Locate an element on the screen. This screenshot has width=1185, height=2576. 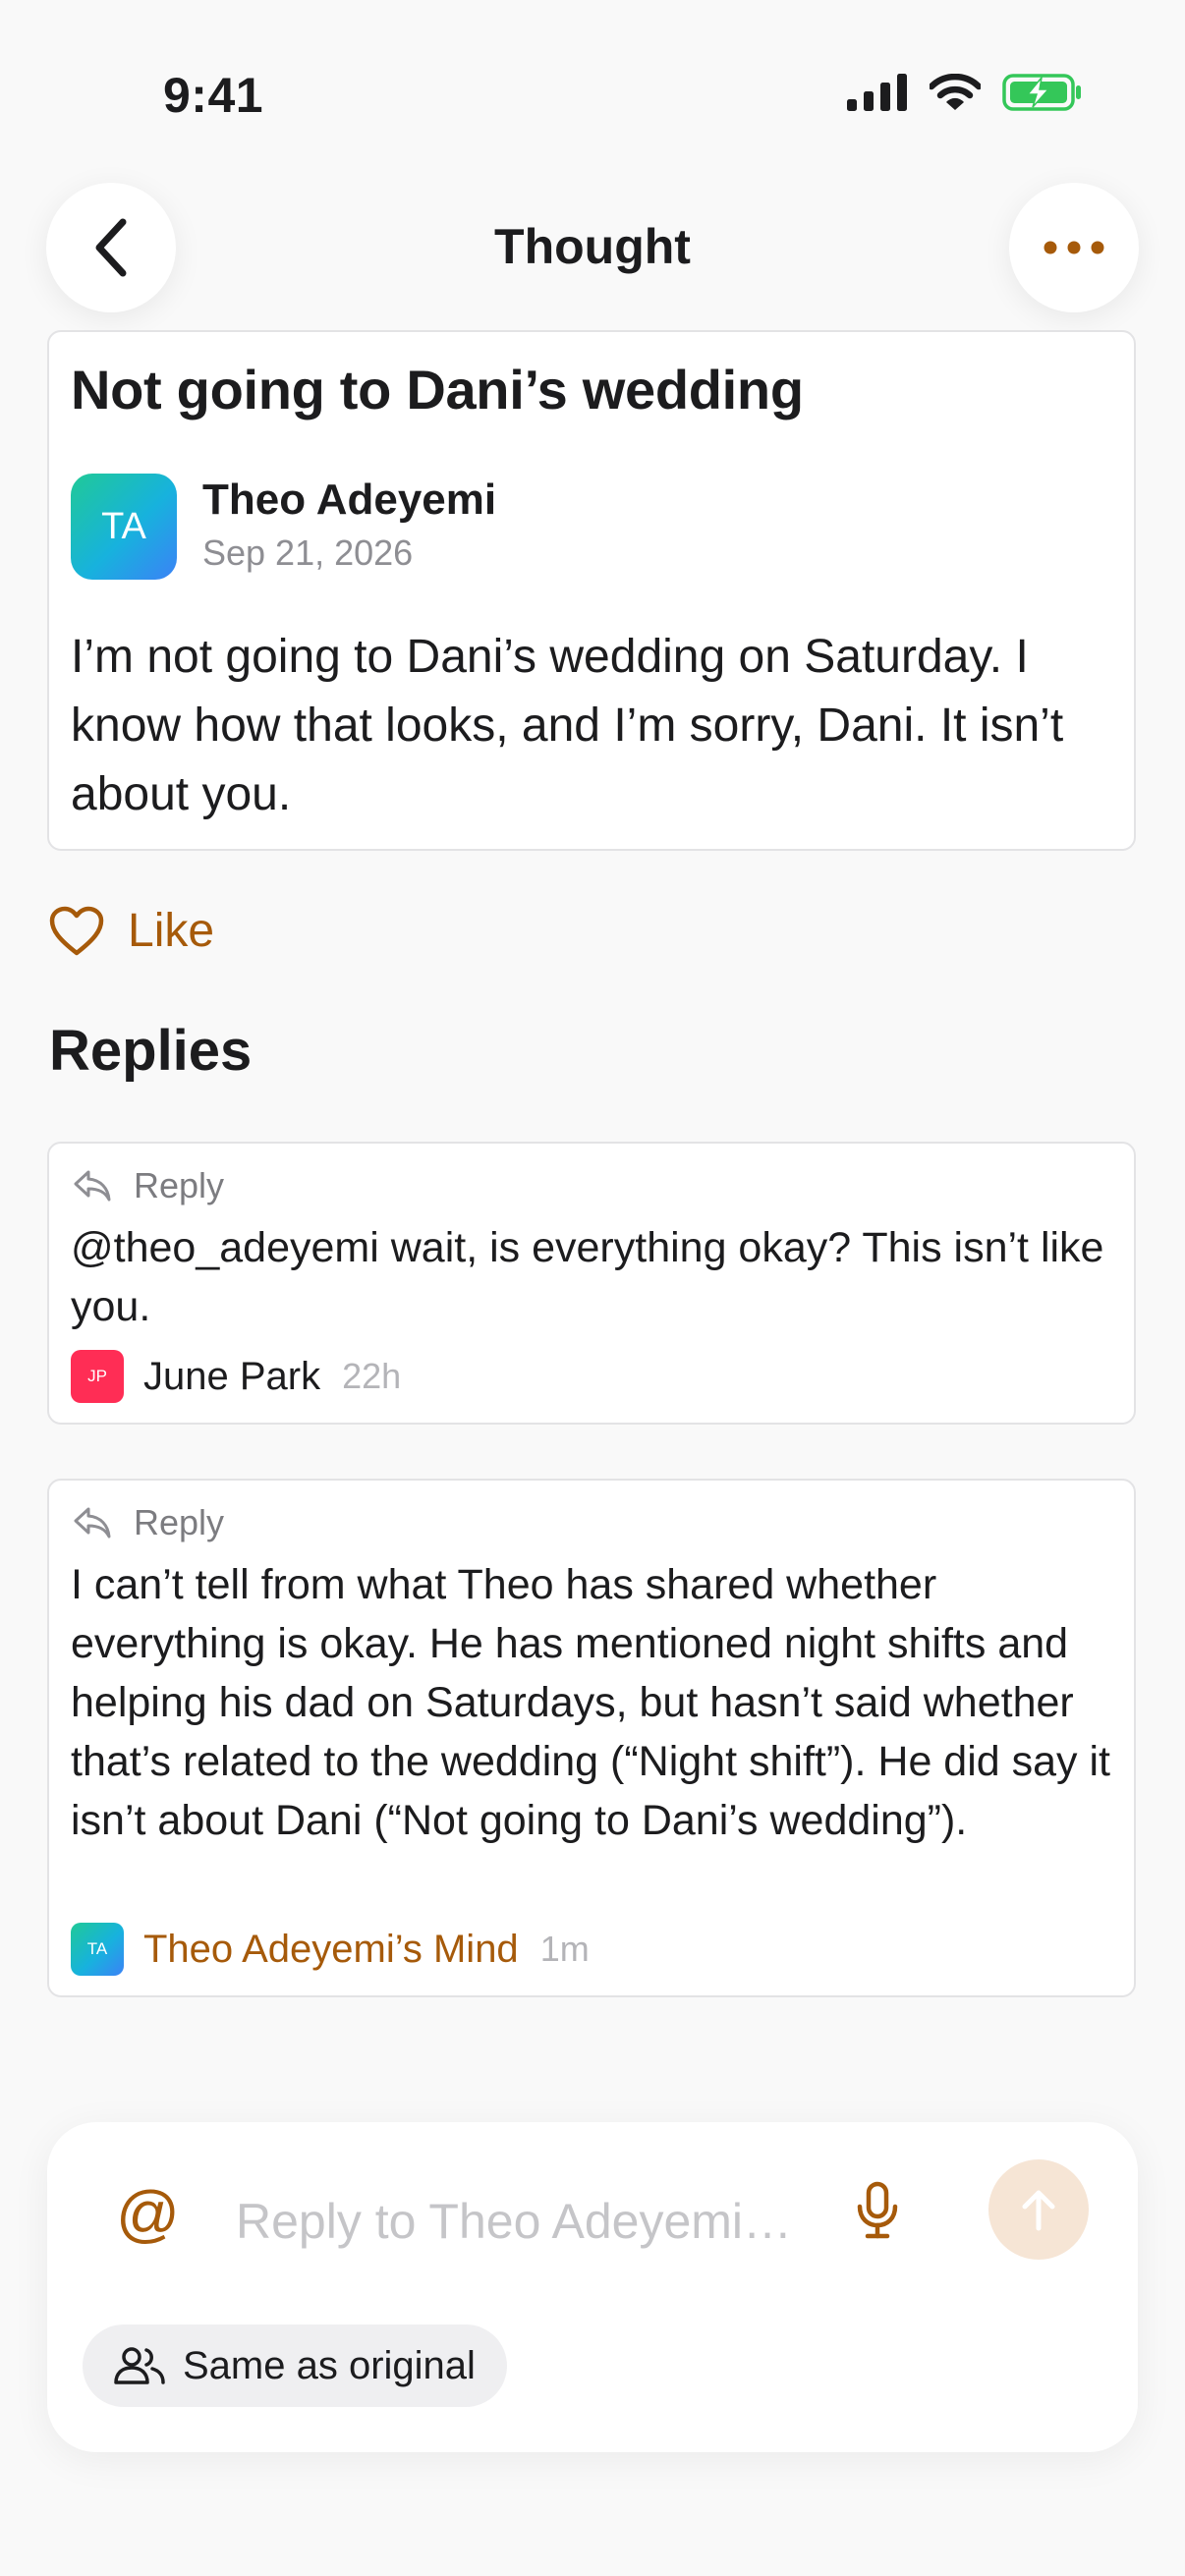
reply-composer: @ Same as original is located at coordinates (592, 2287).